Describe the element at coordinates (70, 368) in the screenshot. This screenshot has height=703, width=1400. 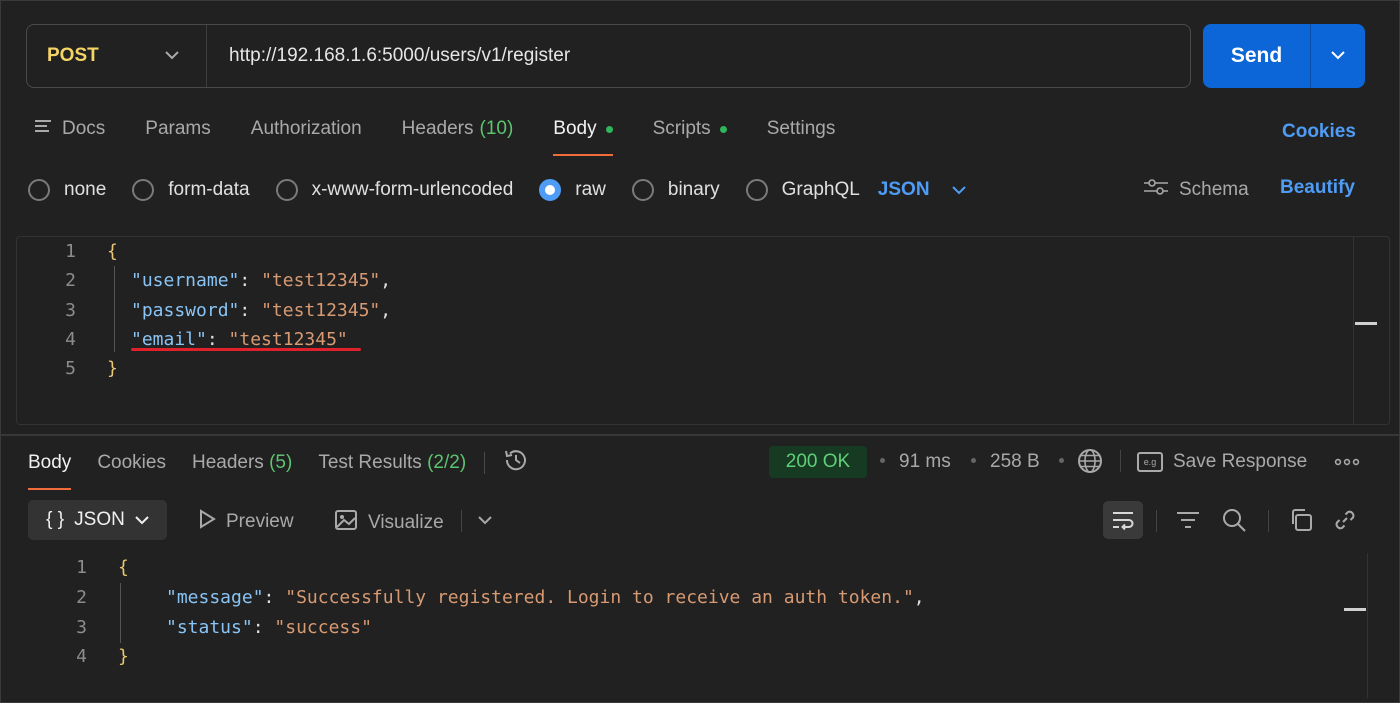
I see `line-number: 5` at that location.